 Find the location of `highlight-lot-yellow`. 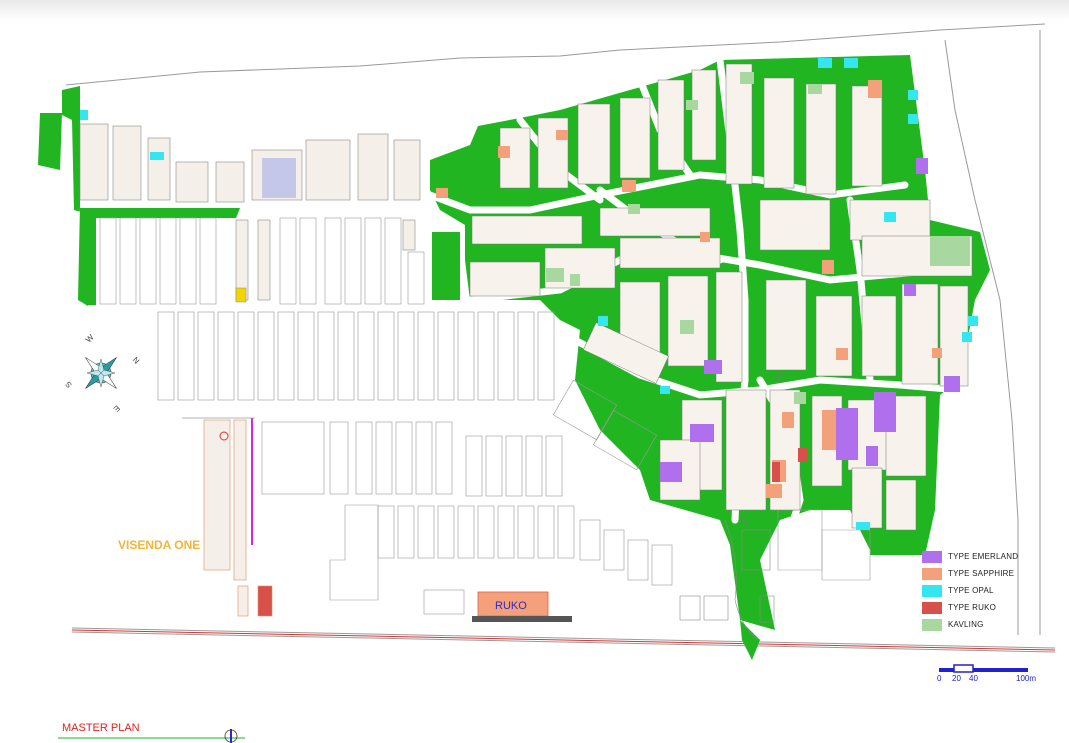

highlight-lot-yellow is located at coordinates (241, 295).